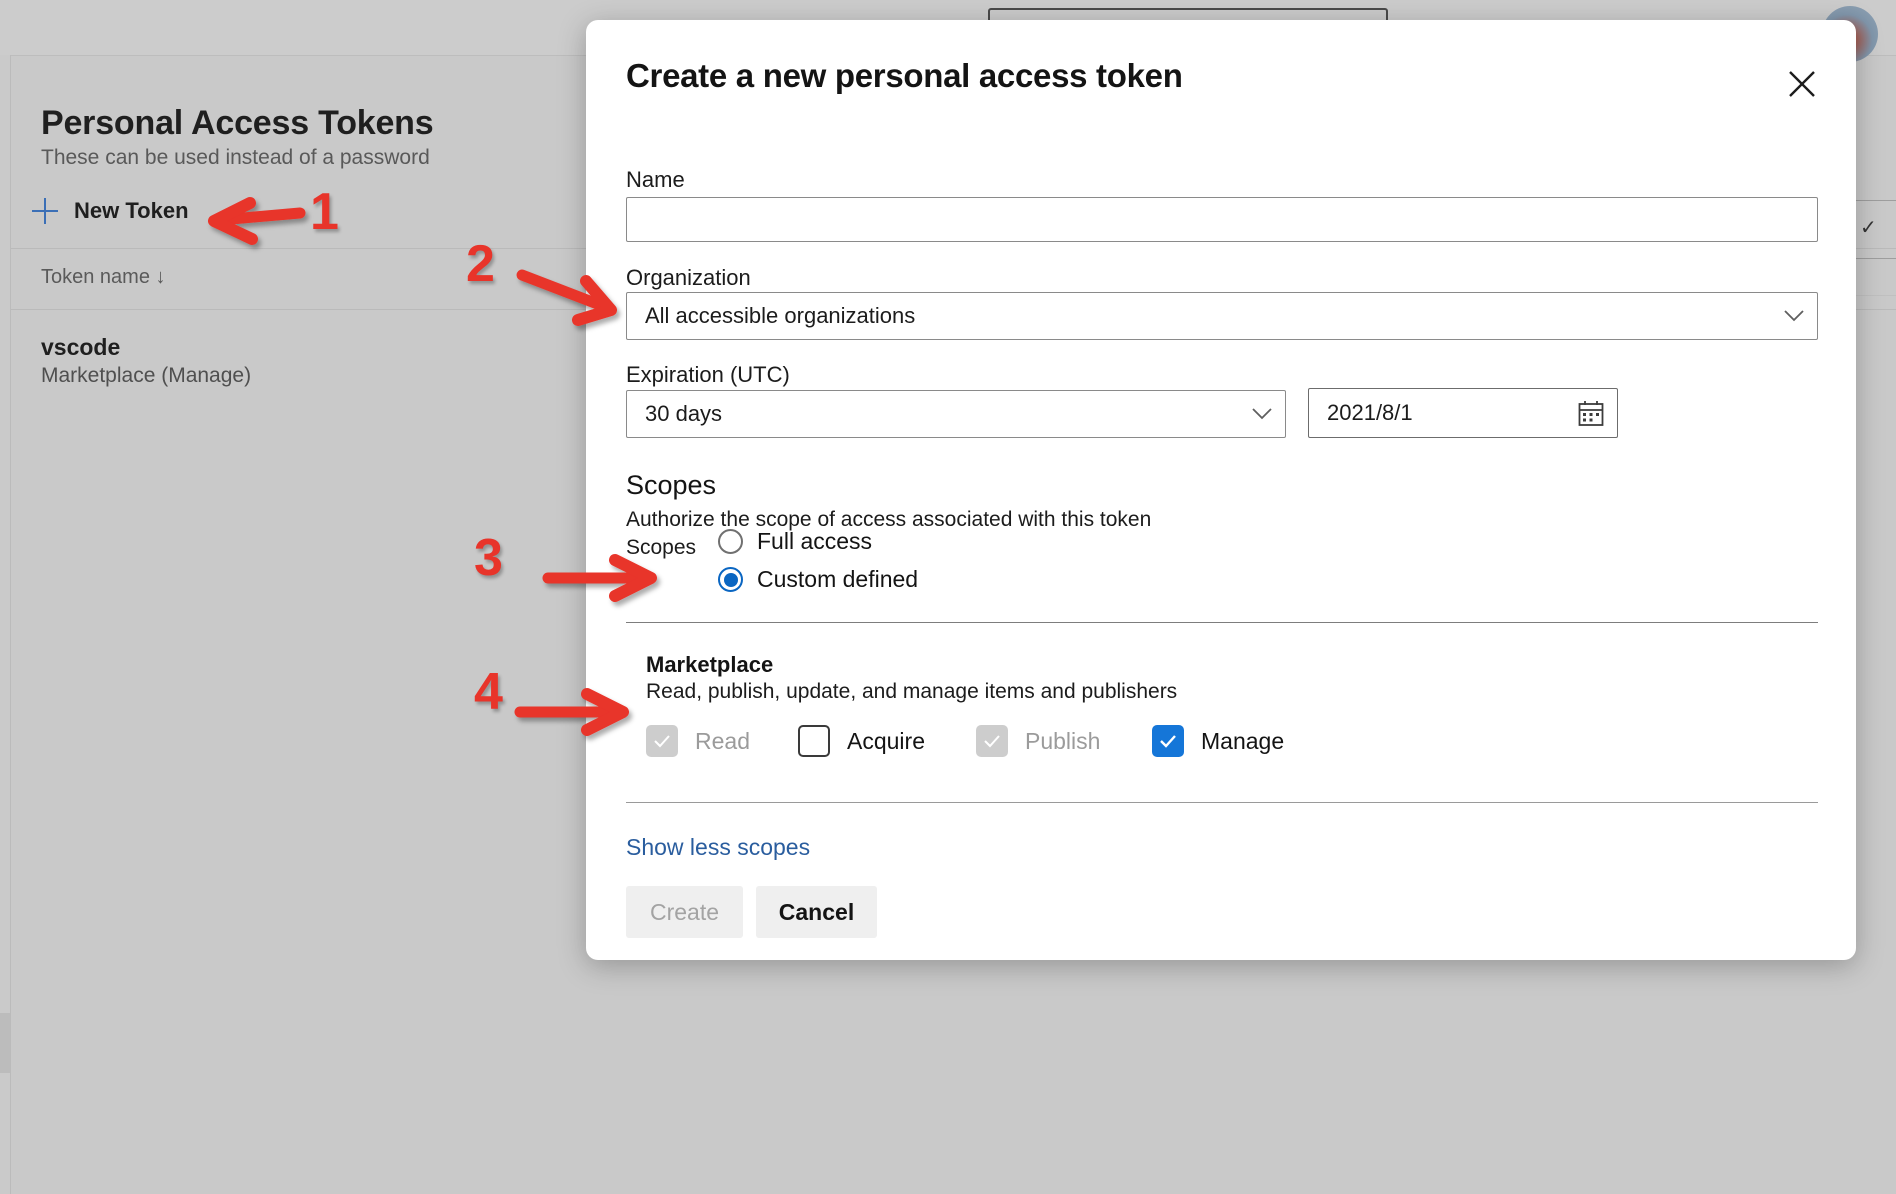 The height and width of the screenshot is (1194, 1896). I want to click on radio-custom-defined: Custom defined, so click(818, 579).